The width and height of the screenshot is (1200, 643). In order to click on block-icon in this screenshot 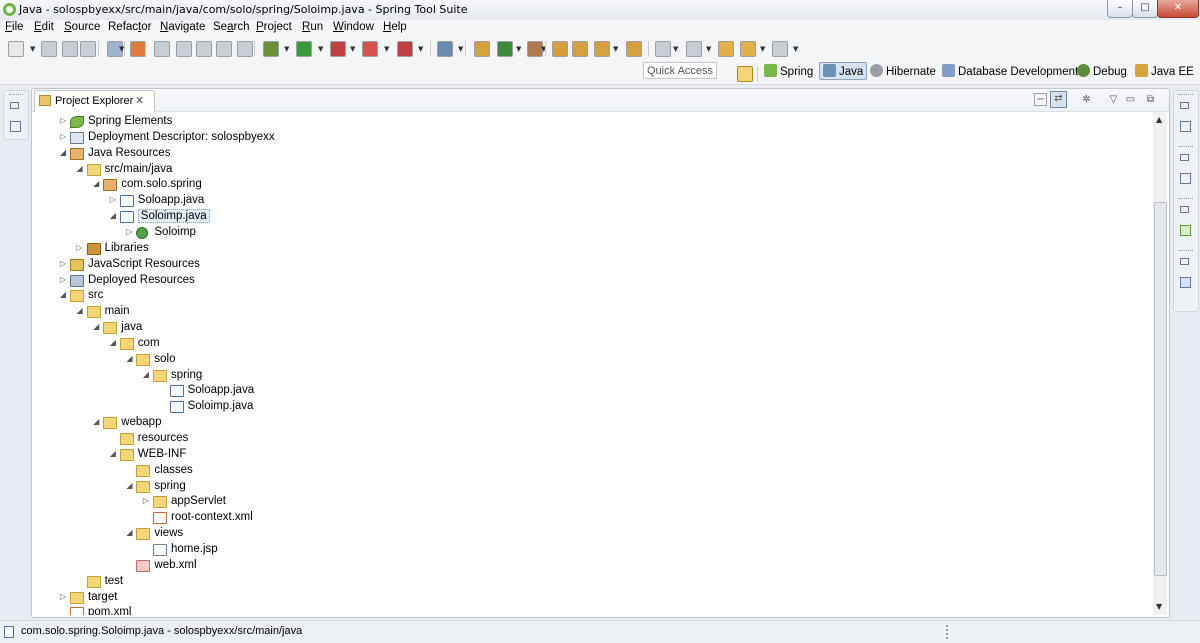, I will do `click(224, 49)`.